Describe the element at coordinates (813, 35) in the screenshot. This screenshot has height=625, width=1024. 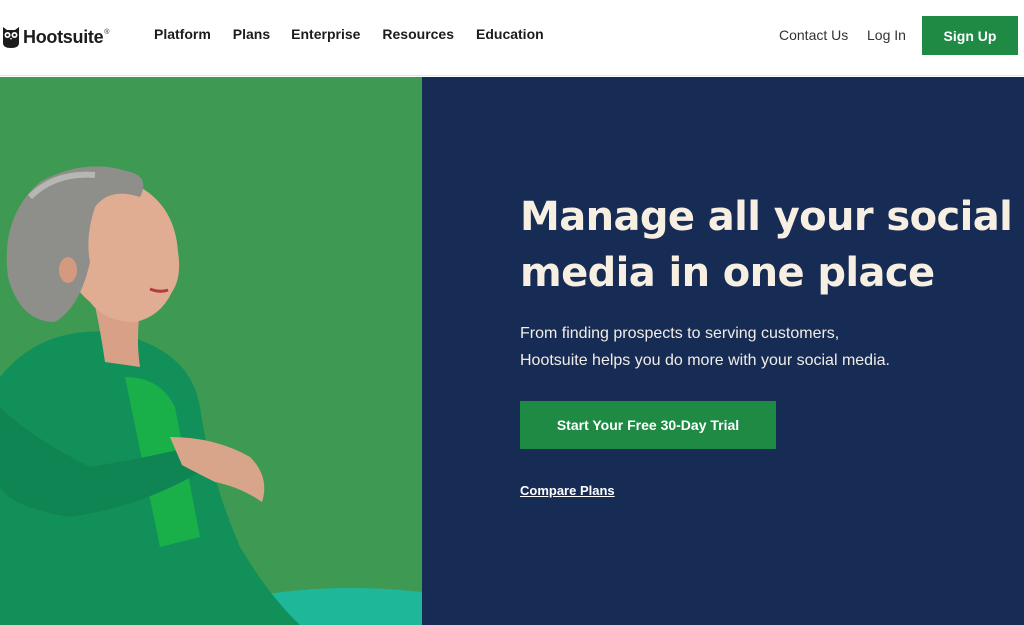
I see `contact-us-link: Contact Us` at that location.